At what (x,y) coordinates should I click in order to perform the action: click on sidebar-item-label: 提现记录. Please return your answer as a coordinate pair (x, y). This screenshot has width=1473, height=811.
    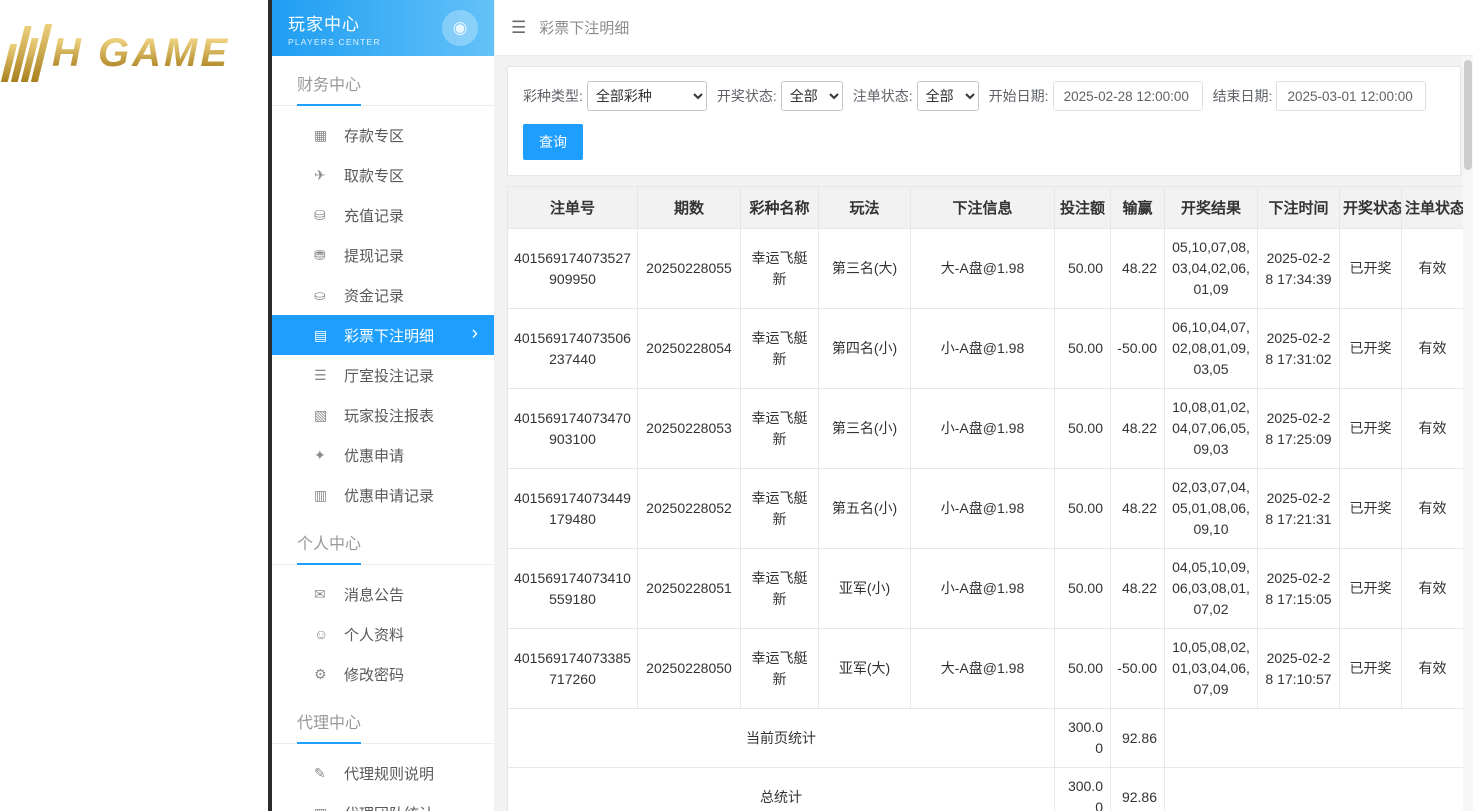
    Looking at the image, I should click on (374, 256).